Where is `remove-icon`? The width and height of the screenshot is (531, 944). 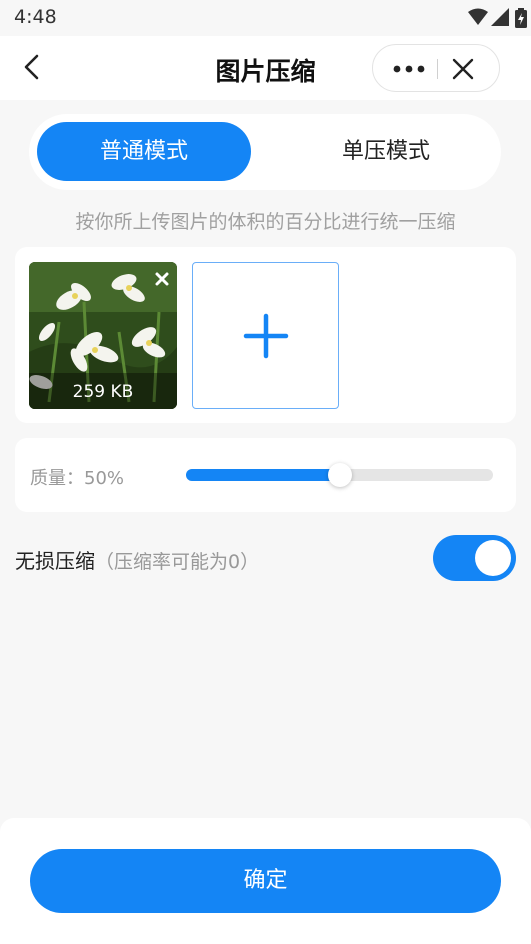
remove-icon is located at coordinates (162, 279).